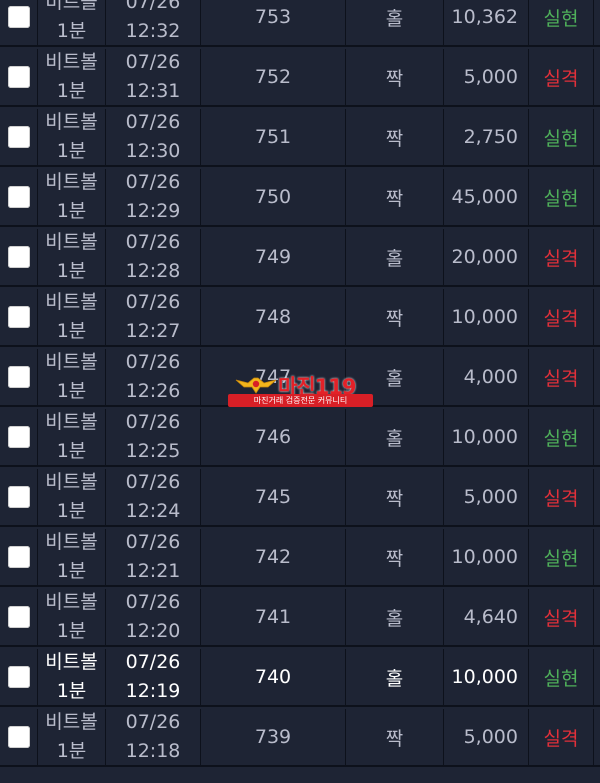 Image resolution: width=600 pixels, height=783 pixels. I want to click on datetime-cell: 07/26 12:31, so click(153, 78).